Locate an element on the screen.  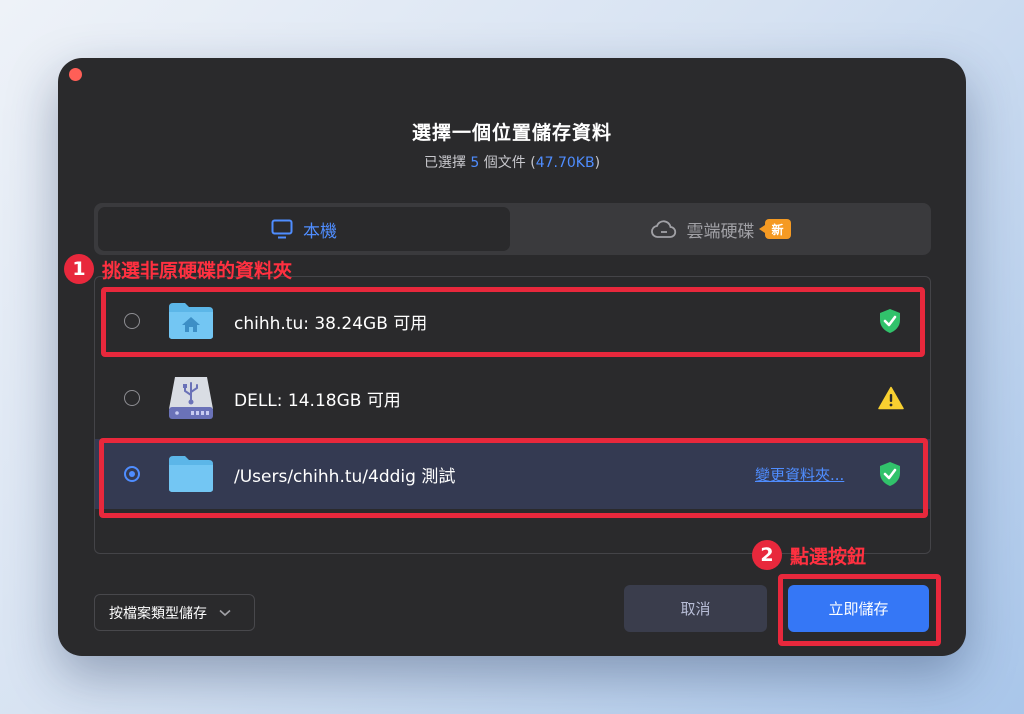
cancel-button: 取消 is located at coordinates (695, 608).